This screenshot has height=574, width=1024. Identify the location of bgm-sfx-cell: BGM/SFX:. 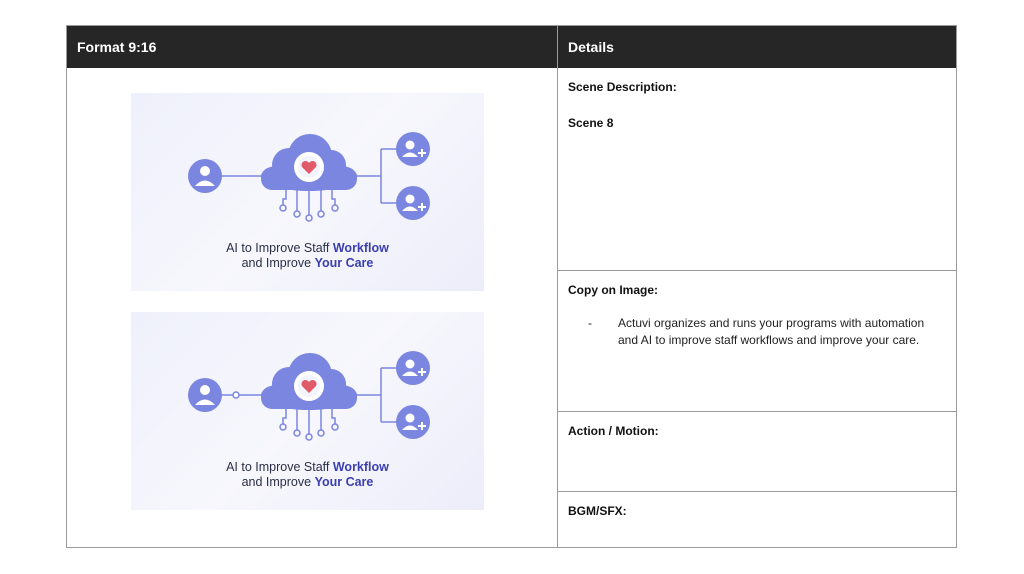
(757, 519).